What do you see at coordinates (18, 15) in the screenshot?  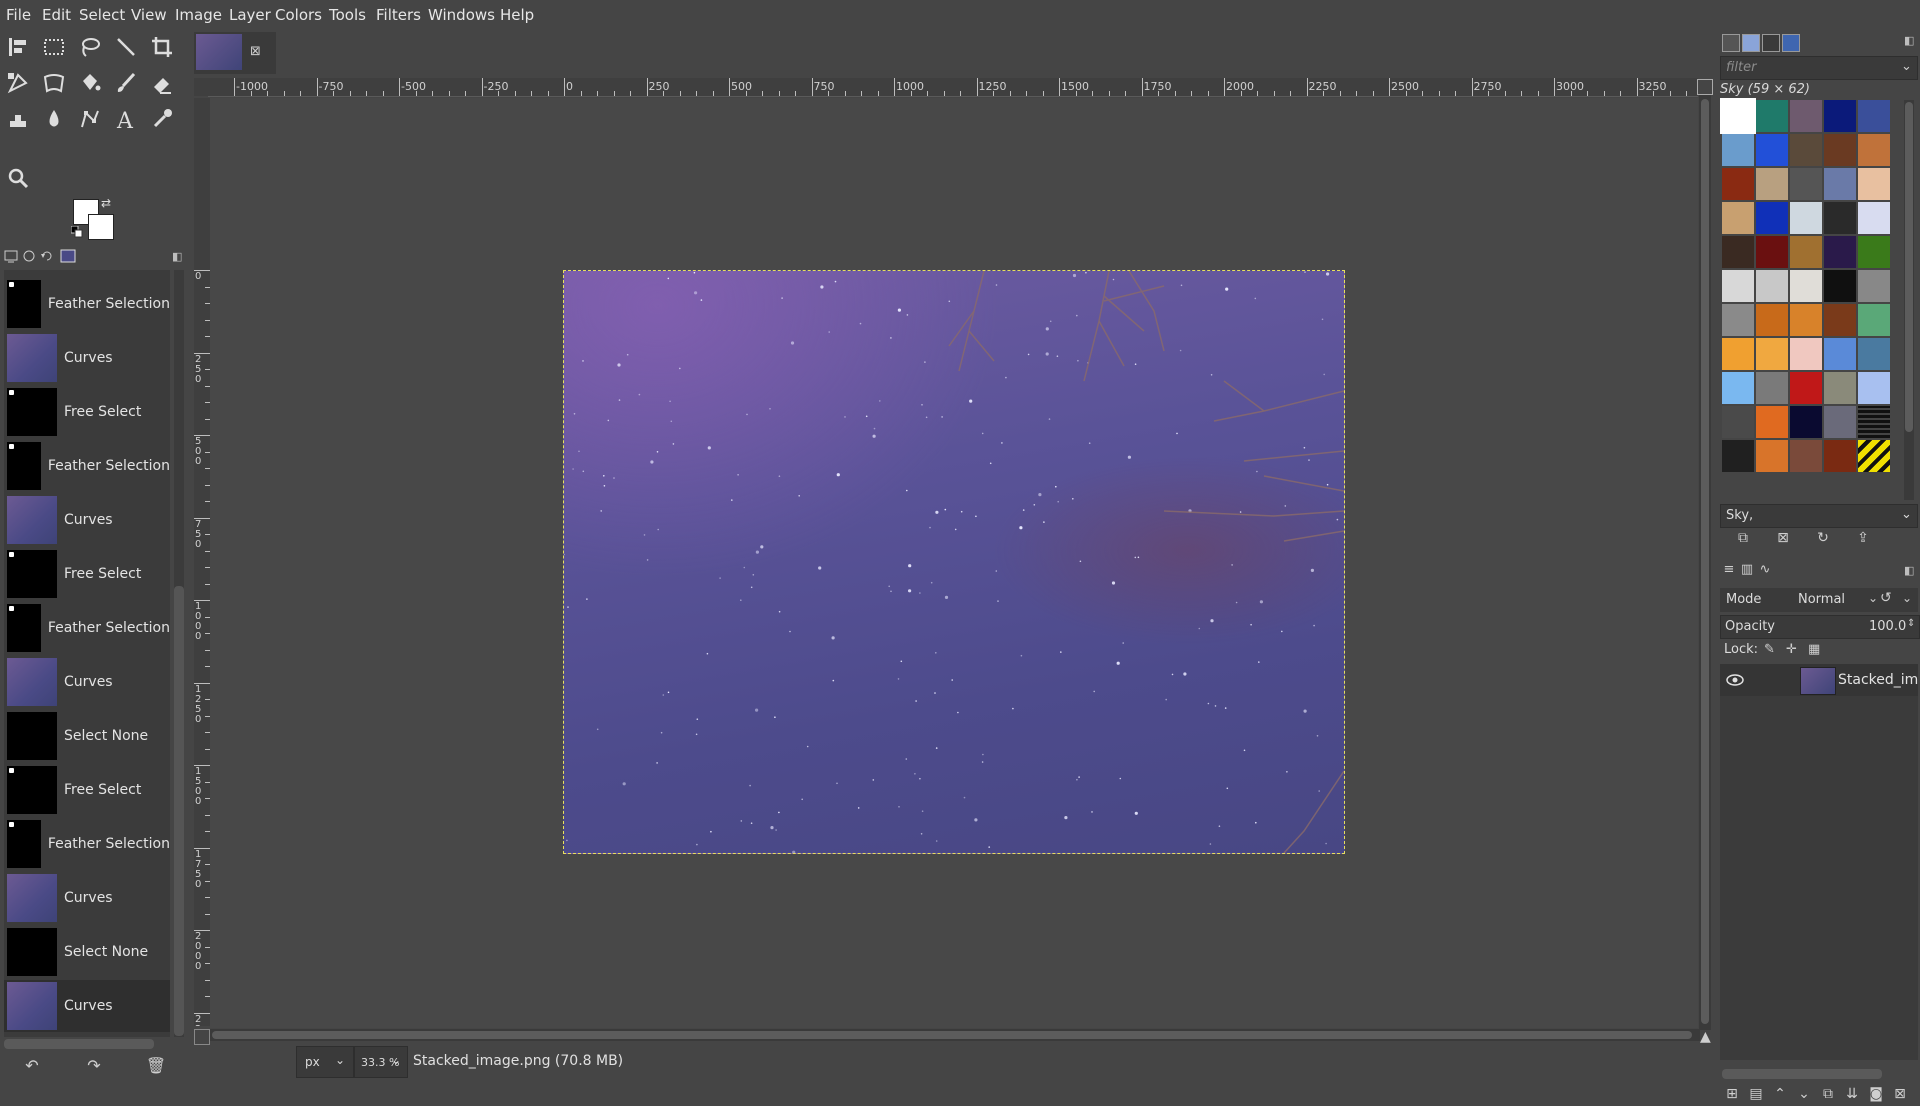 I see `menu-file: File` at bounding box center [18, 15].